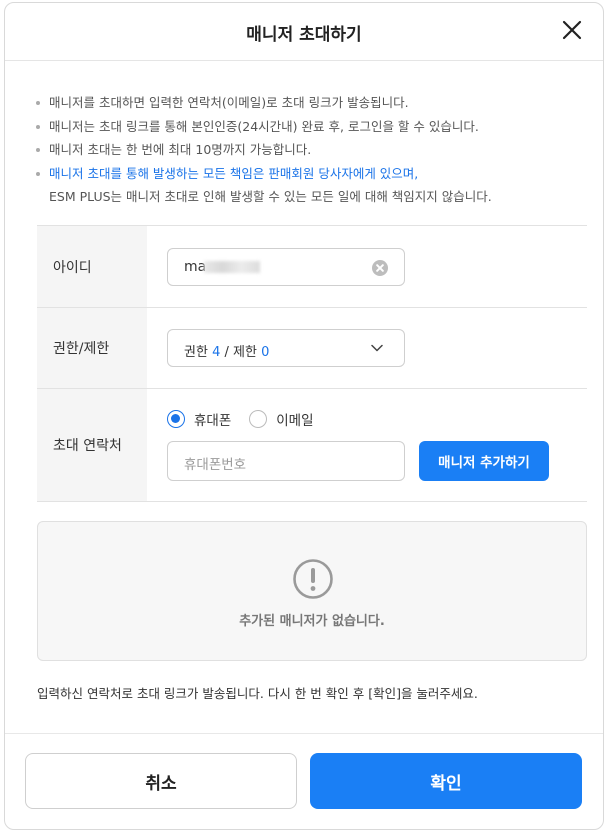 This screenshot has width=608, height=832. I want to click on masked-id, so click(232, 267).